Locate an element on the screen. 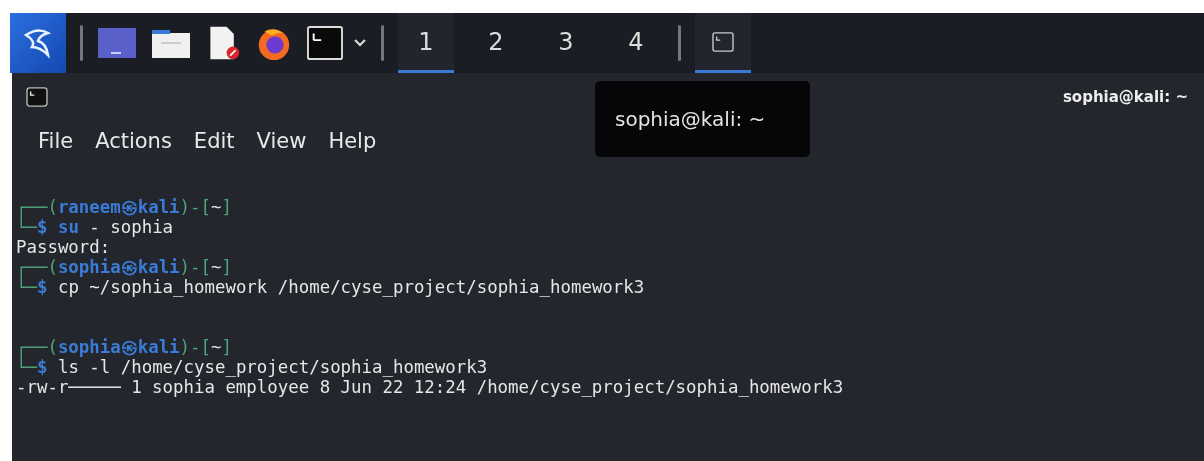 This screenshot has height=461, width=1204. menu-item: Edit is located at coordinates (214, 141).